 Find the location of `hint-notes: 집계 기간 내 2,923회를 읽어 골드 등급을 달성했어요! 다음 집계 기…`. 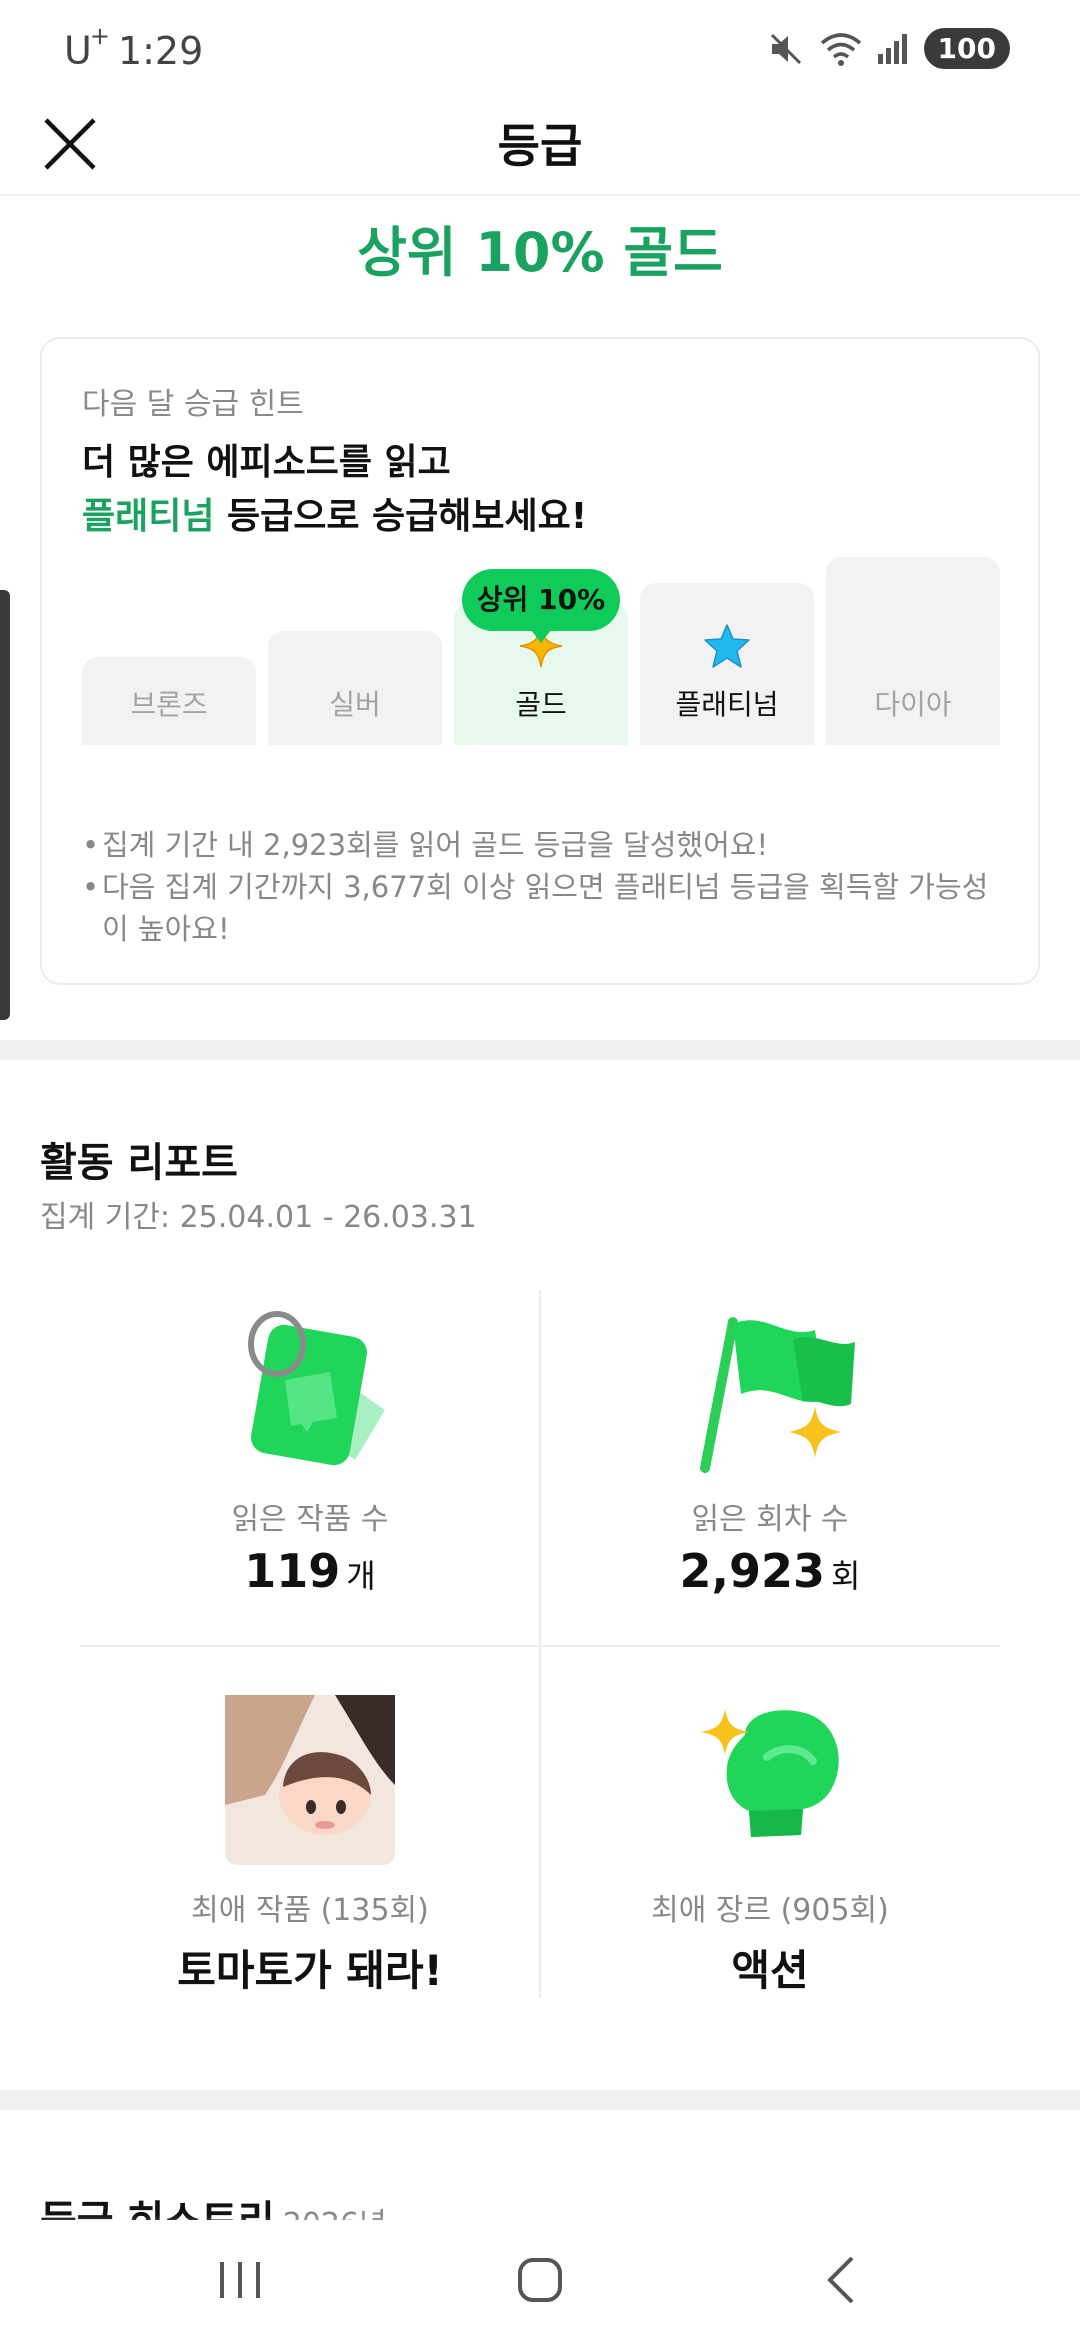

hint-notes: 집계 기간 내 2,923회를 읽어 골드 등급을 달성했어요! 다음 집계 기… is located at coordinates (547, 887).